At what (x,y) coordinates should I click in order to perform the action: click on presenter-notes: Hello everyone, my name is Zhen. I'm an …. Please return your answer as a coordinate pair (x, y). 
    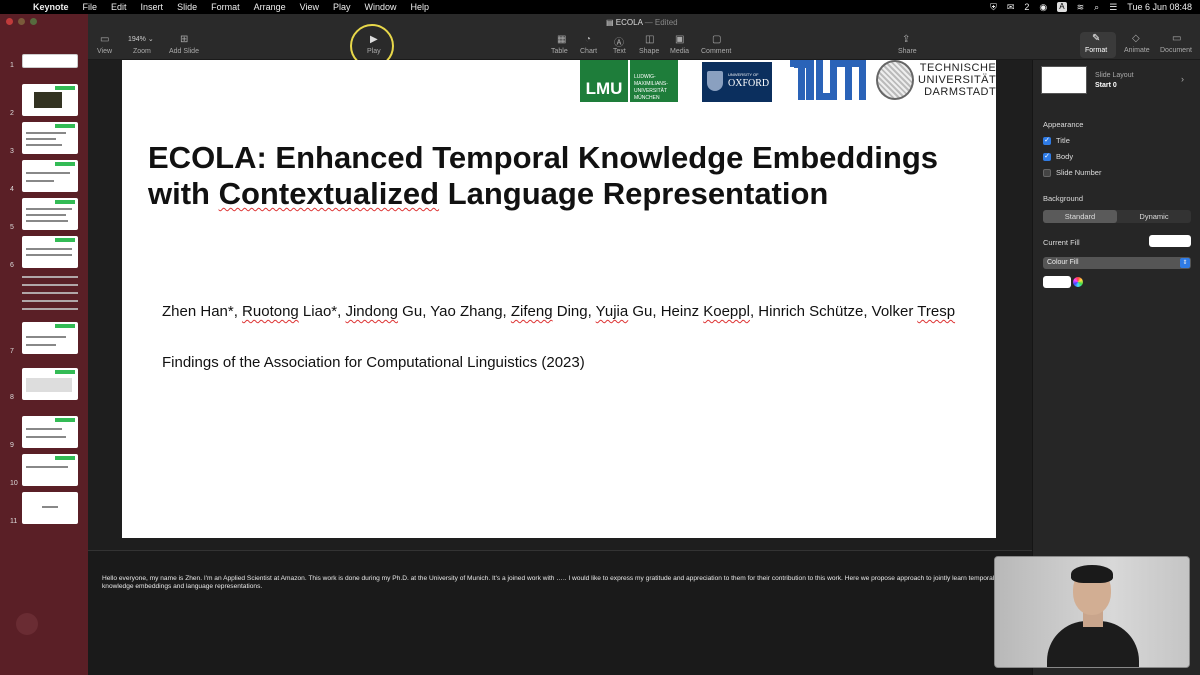
    Looking at the image, I should click on (560, 612).